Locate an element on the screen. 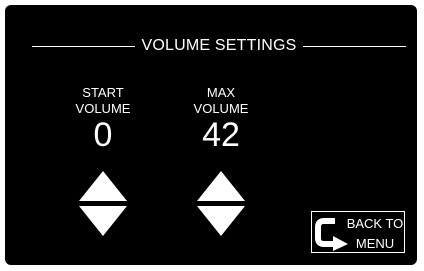 Image resolution: width=424 pixels, height=271 pixels. back-button-label-line2: MENU is located at coordinates (375, 243).